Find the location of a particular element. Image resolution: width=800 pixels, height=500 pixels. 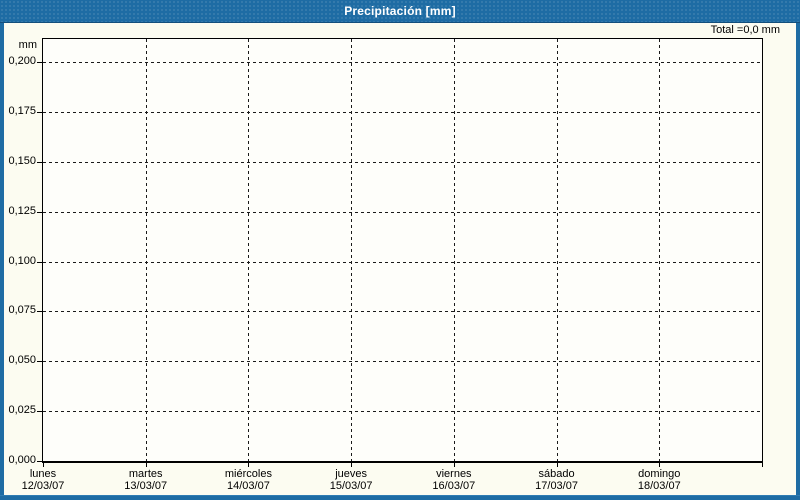

chart-title-bar: Precipitación [mm] is located at coordinates (400, 11).